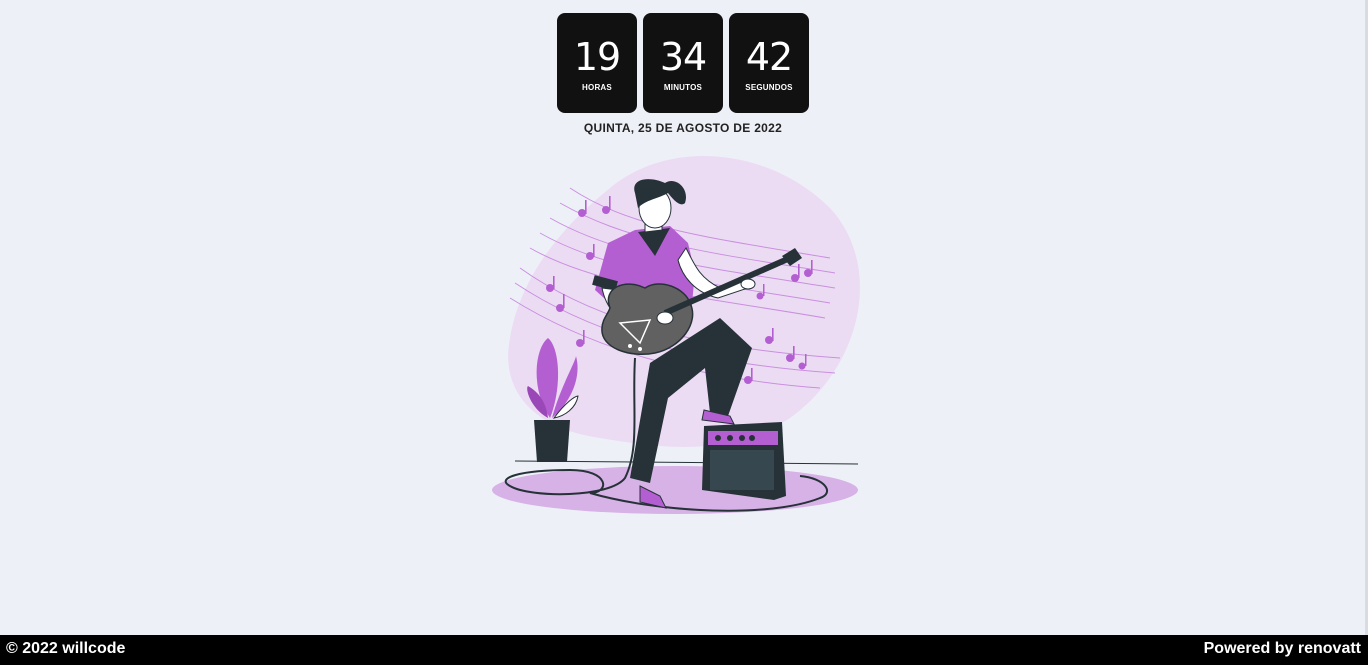  I want to click on seconds-value: 42, so click(769, 57).